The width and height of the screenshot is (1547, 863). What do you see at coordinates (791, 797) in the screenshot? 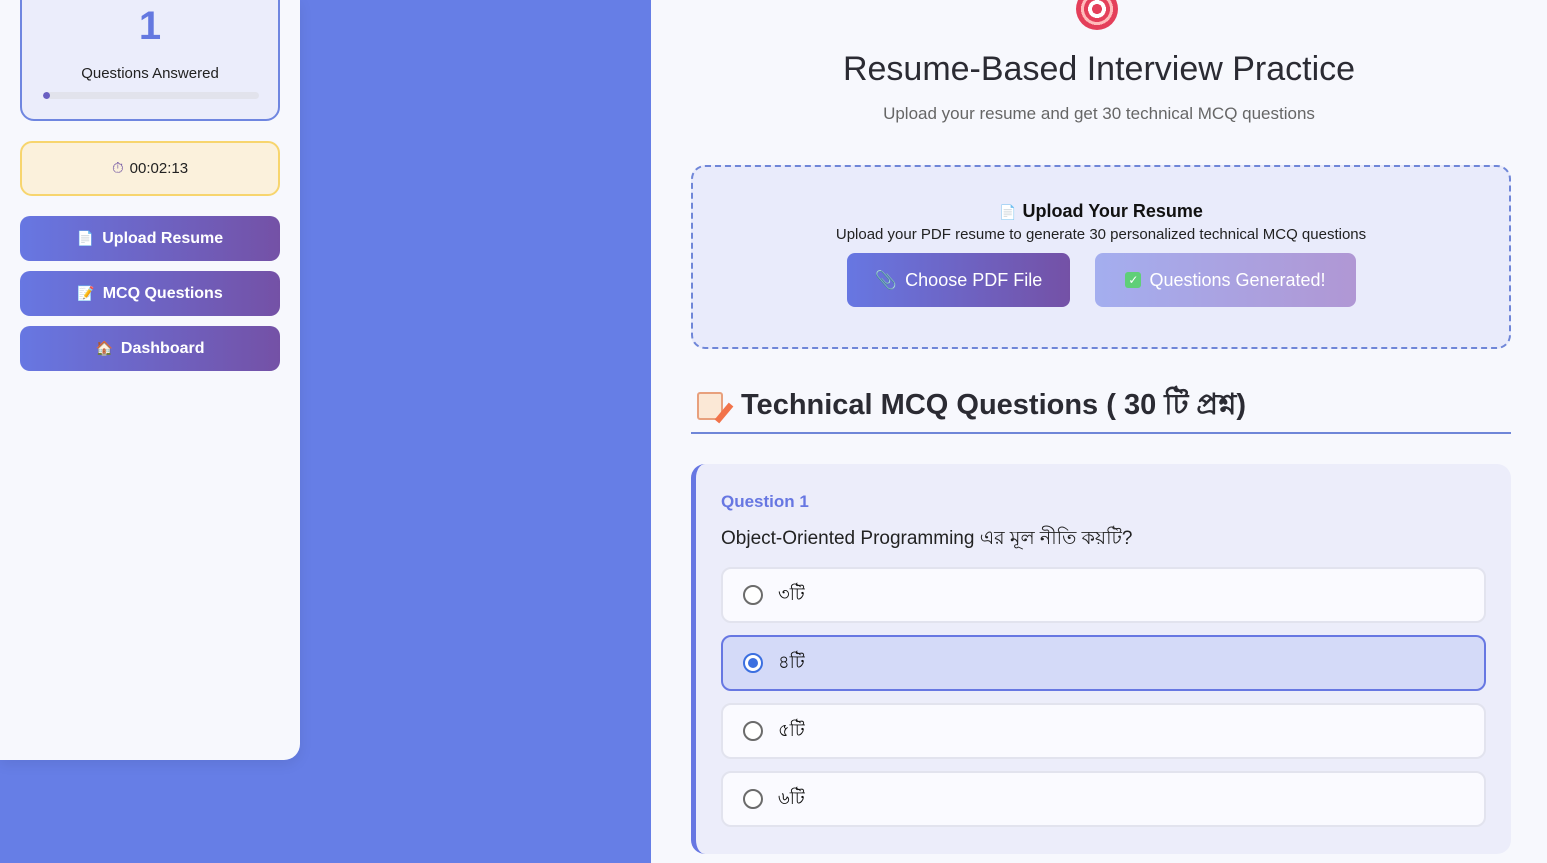
I see `option-label: ৬টি` at bounding box center [791, 797].